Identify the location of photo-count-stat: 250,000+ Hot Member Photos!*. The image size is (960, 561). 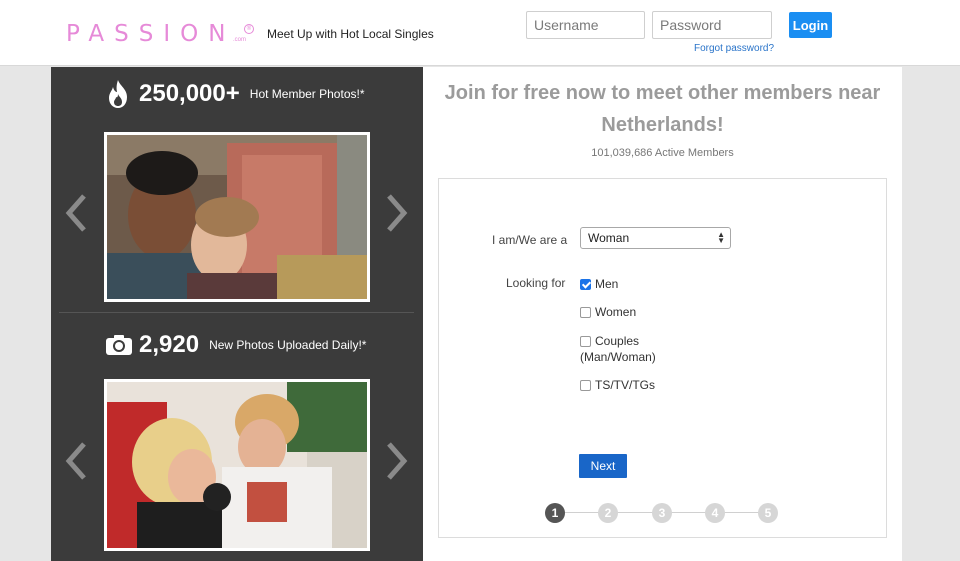
(235, 94).